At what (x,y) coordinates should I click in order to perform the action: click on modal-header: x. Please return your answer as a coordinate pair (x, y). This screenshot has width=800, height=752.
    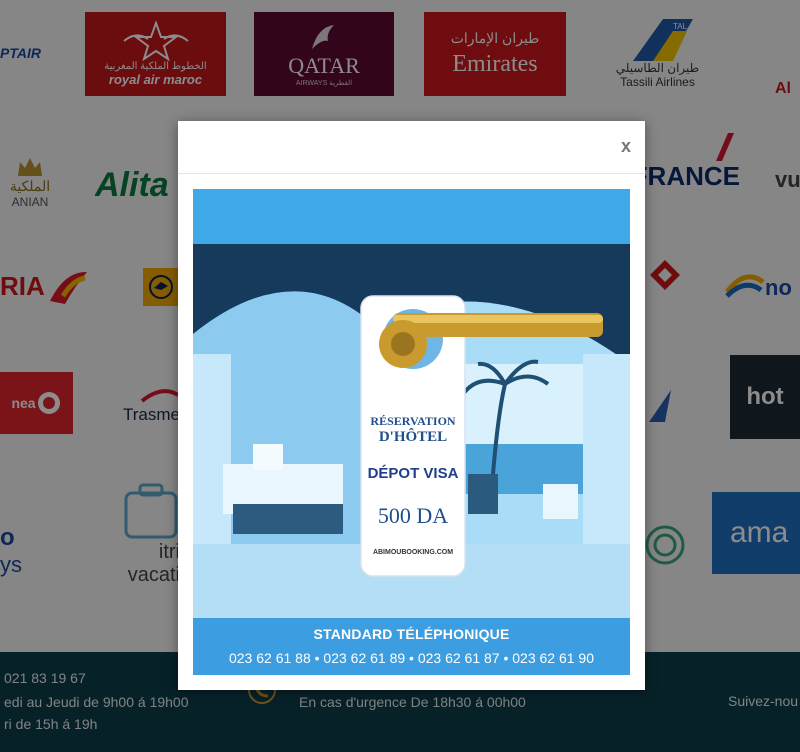
    Looking at the image, I should click on (411, 147).